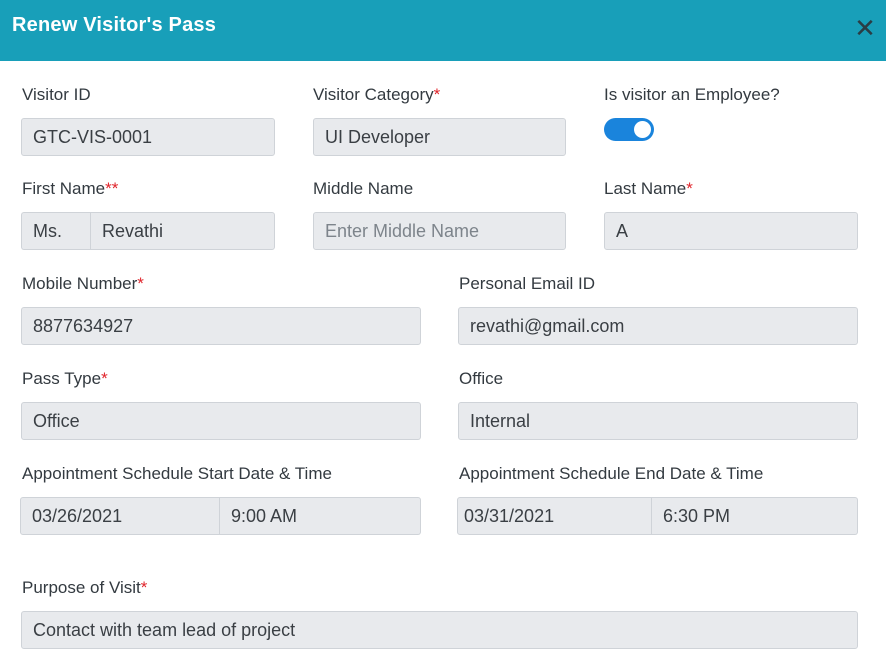 The height and width of the screenshot is (667, 886). Describe the element at coordinates (642, 129) in the screenshot. I see `toggle-knob` at that location.